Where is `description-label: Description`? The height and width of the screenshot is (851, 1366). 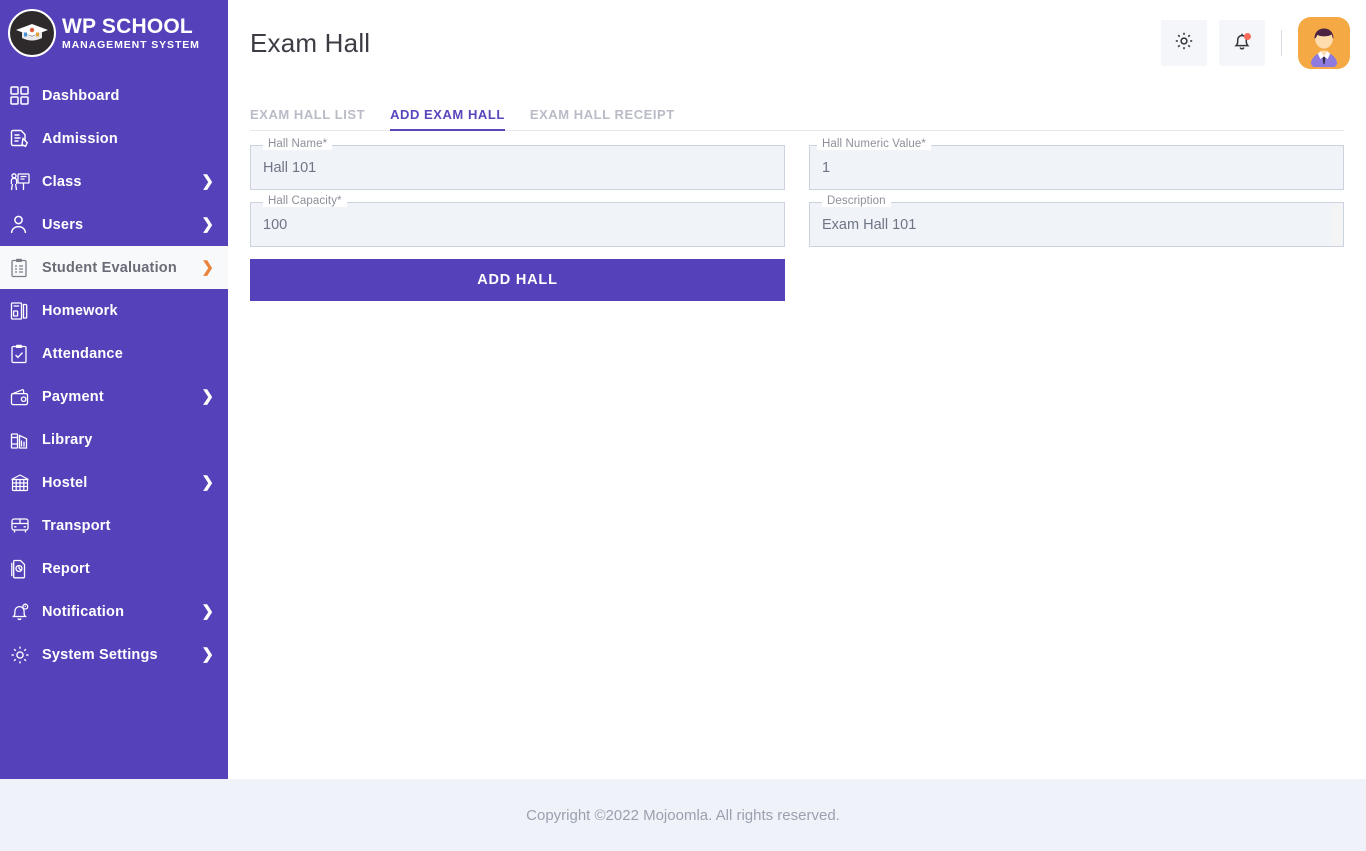 description-label: Description is located at coordinates (856, 201).